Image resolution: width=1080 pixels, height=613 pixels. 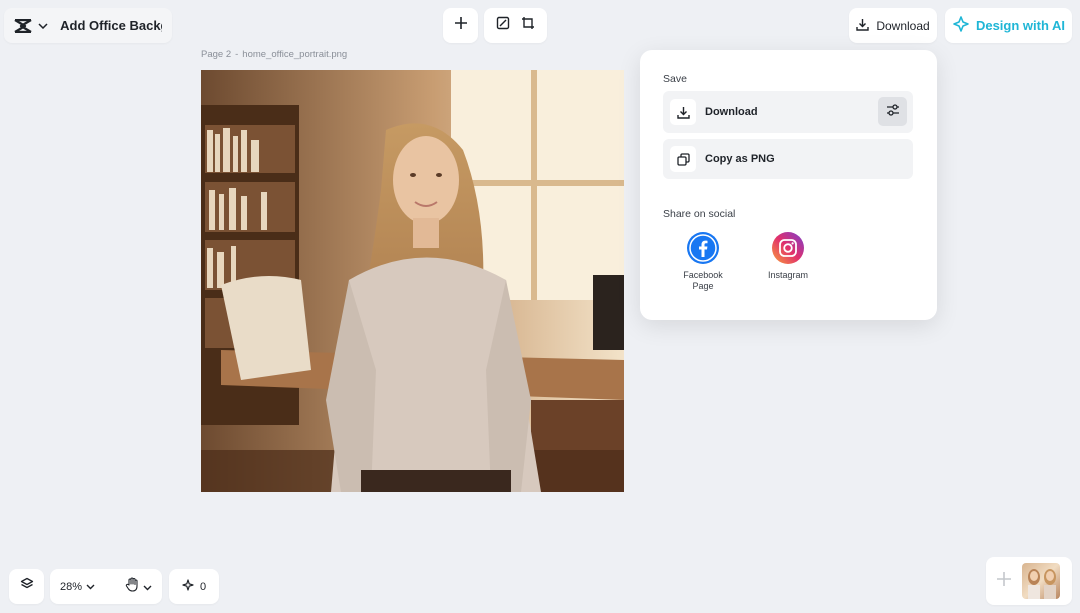 I want to click on facebook-label-line2: Page, so click(x=703, y=285).